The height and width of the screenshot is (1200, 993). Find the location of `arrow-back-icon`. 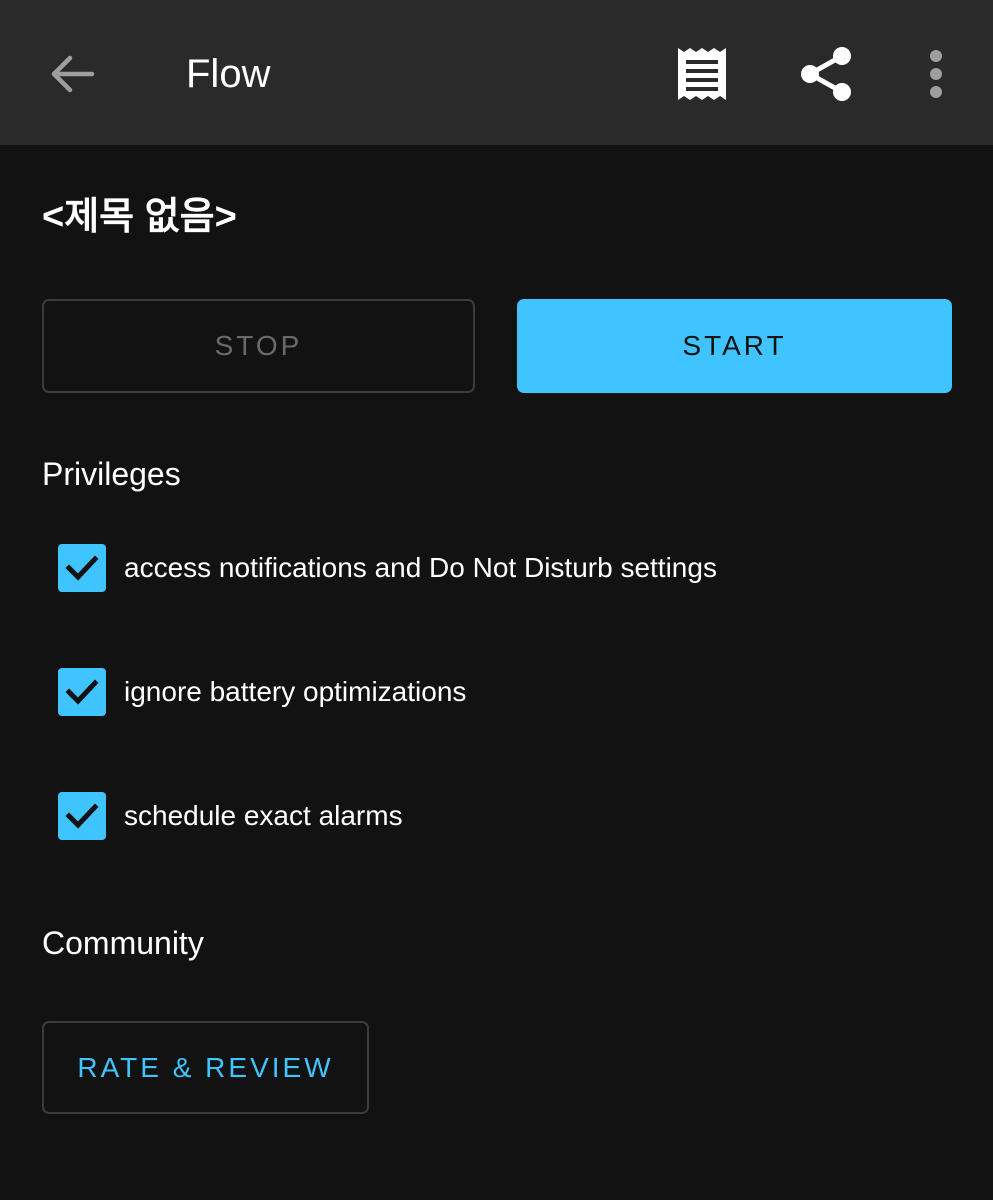

arrow-back-icon is located at coordinates (73, 74).